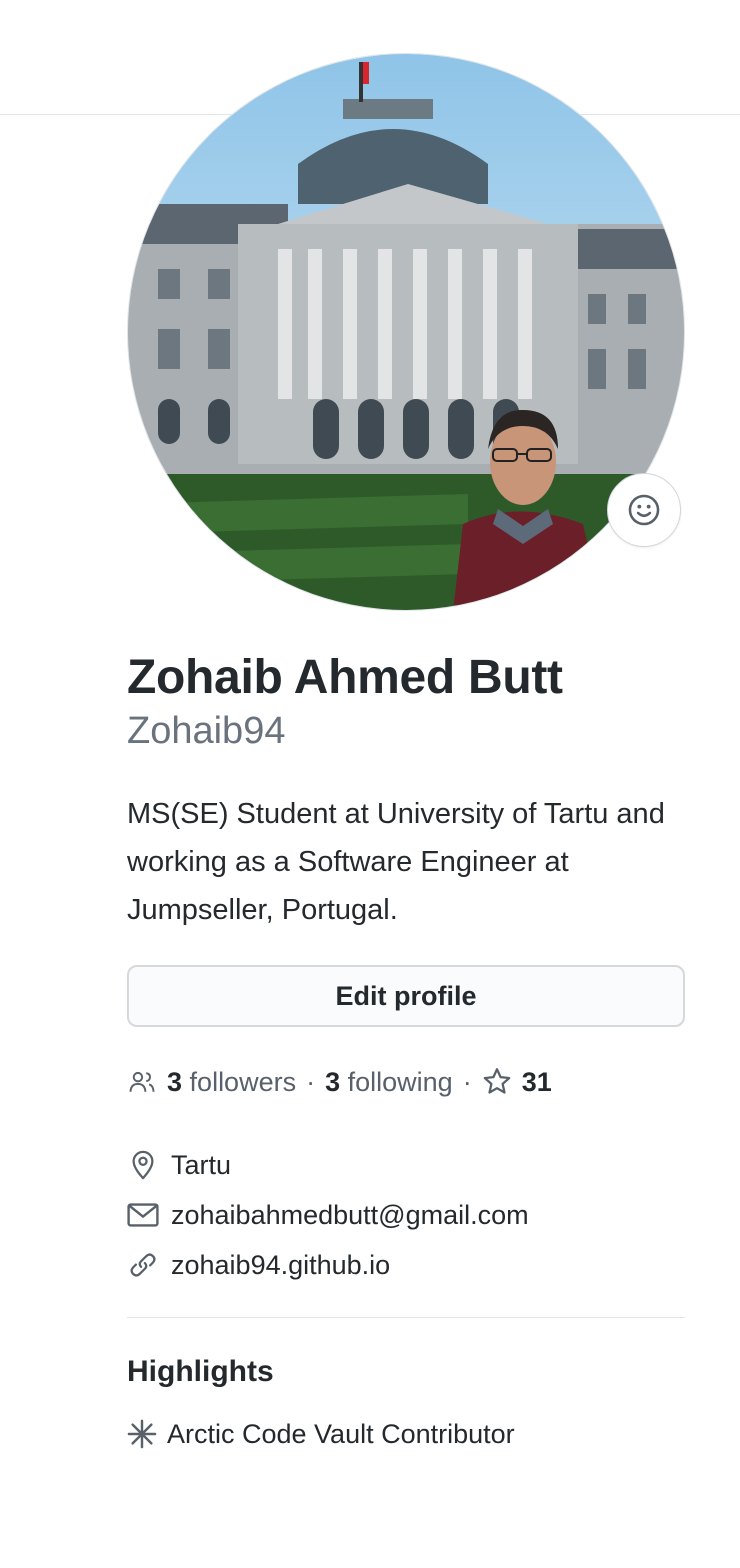 This screenshot has width=740, height=1568. I want to click on profile-full-name: Zohaib Ahmed Butt, so click(345, 677).